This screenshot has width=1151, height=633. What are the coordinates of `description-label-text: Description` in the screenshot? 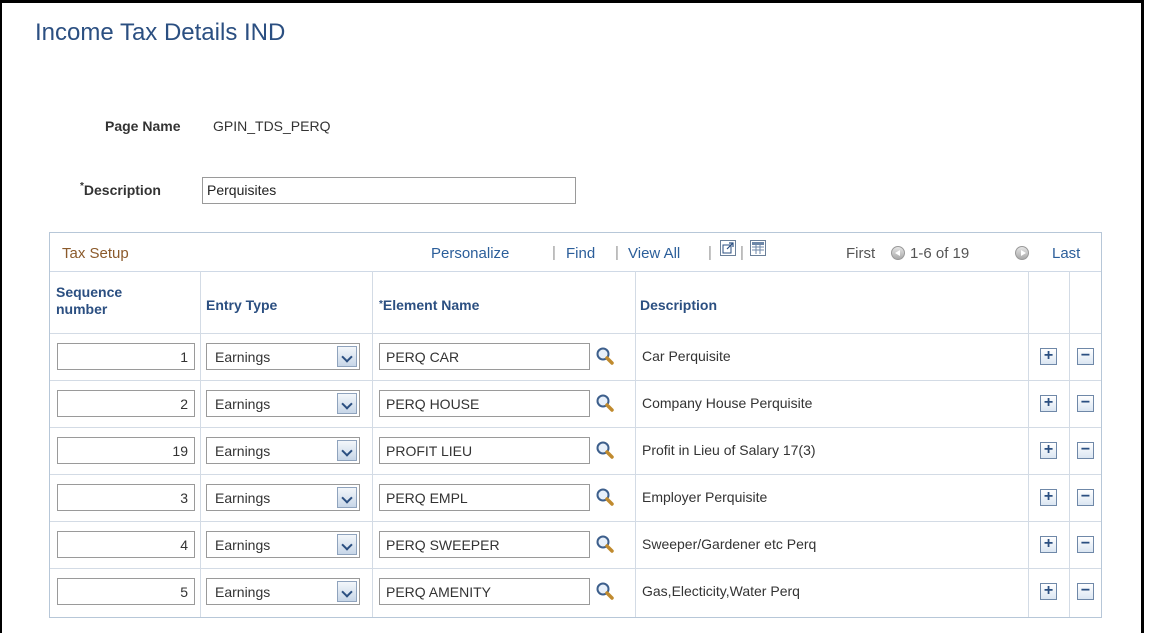 It's located at (122, 190).